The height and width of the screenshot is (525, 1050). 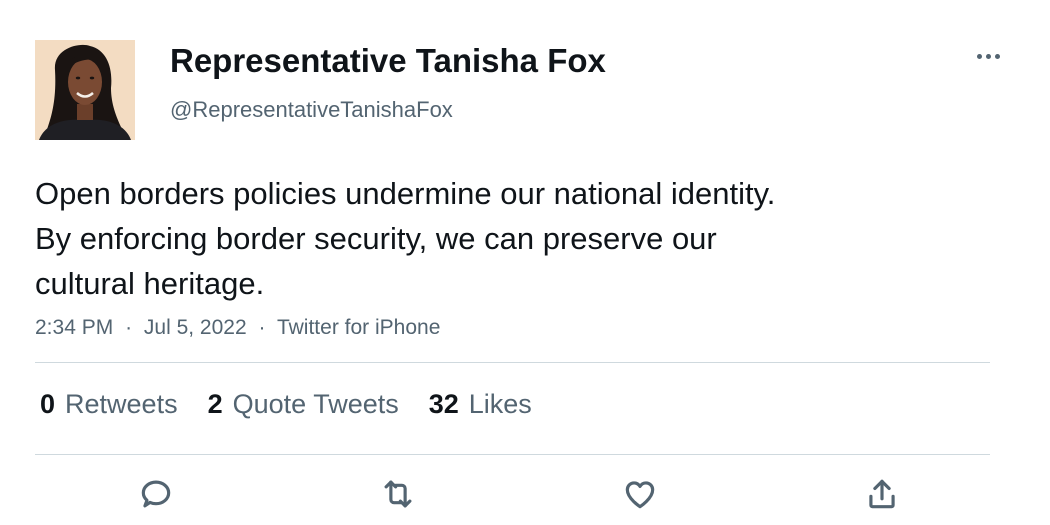 What do you see at coordinates (525, 494) in the screenshot?
I see `tweet-actions` at bounding box center [525, 494].